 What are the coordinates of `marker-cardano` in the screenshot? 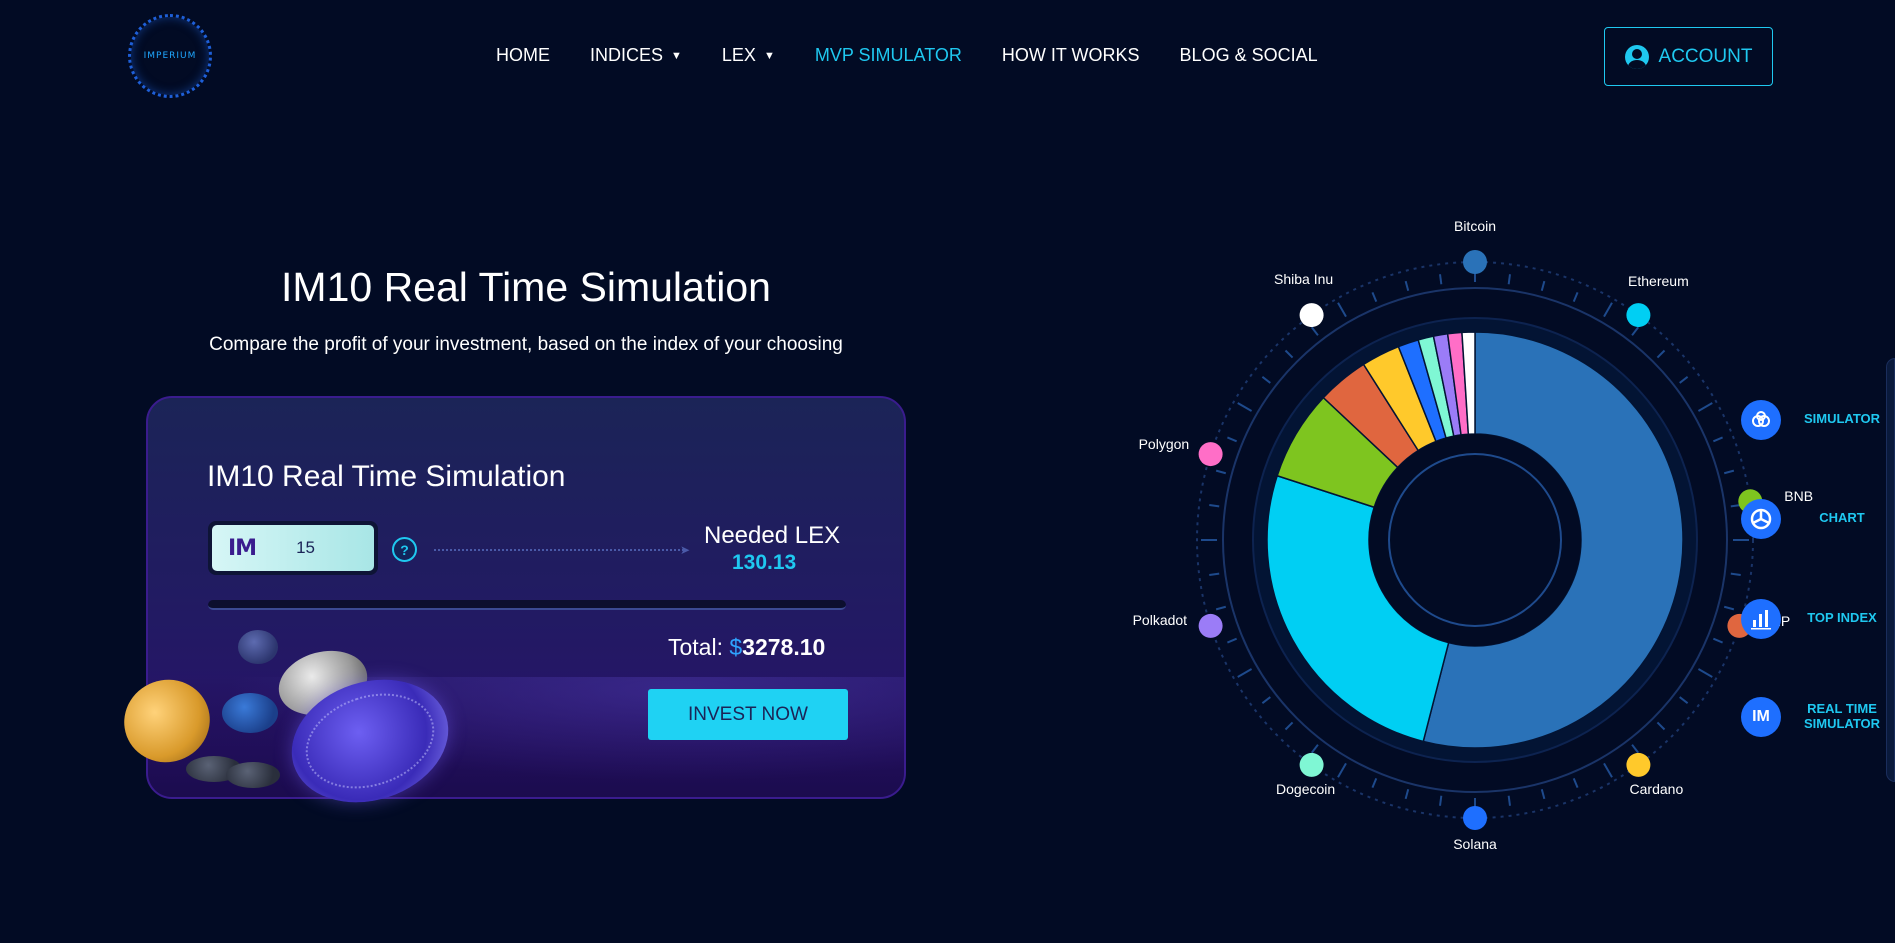 It's located at (1638, 764).